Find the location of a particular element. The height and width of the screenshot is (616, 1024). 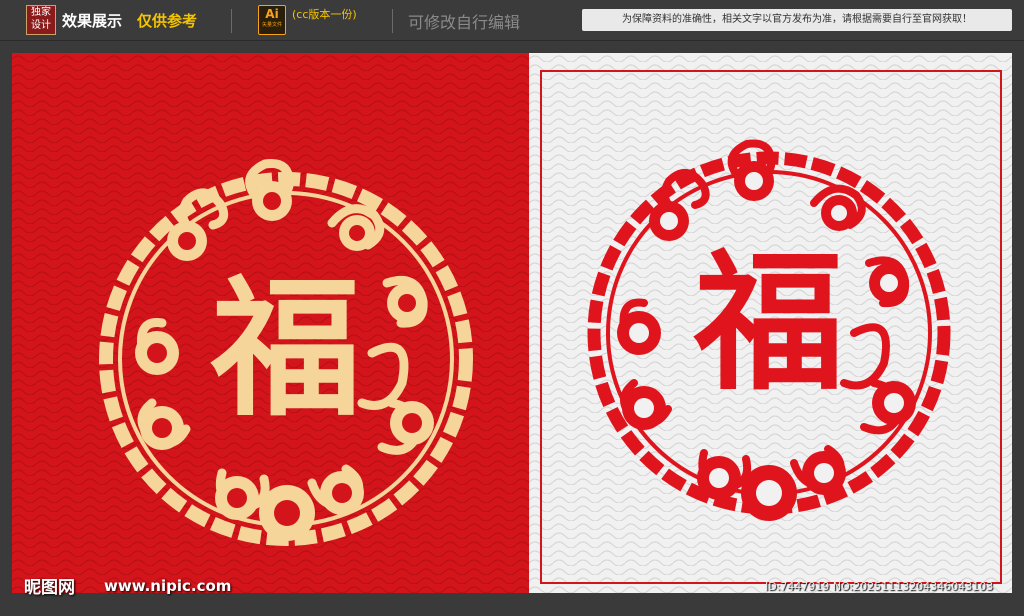

cc-version-label: (cc版本一份) is located at coordinates (324, 14).